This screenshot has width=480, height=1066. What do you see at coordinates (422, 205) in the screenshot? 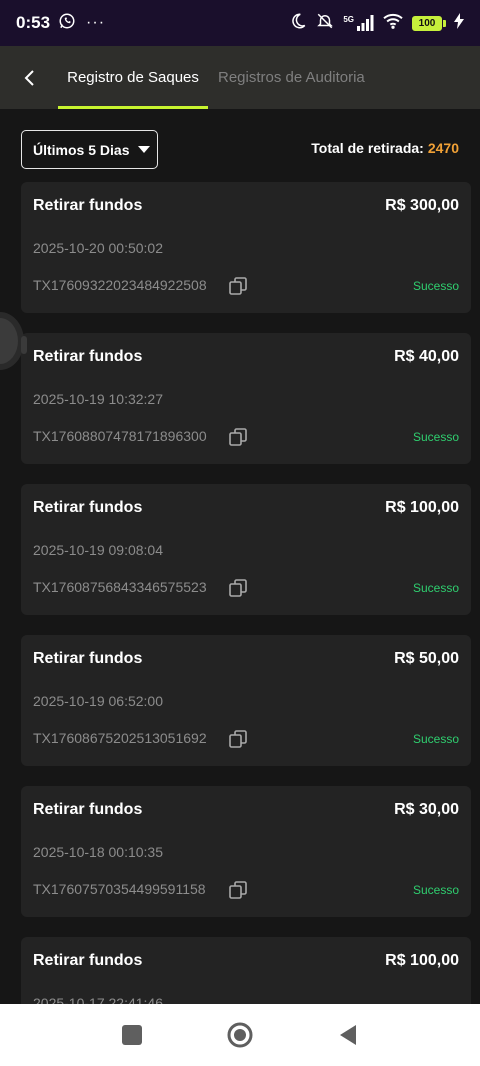
I see `record-amount: R$ 300,00` at bounding box center [422, 205].